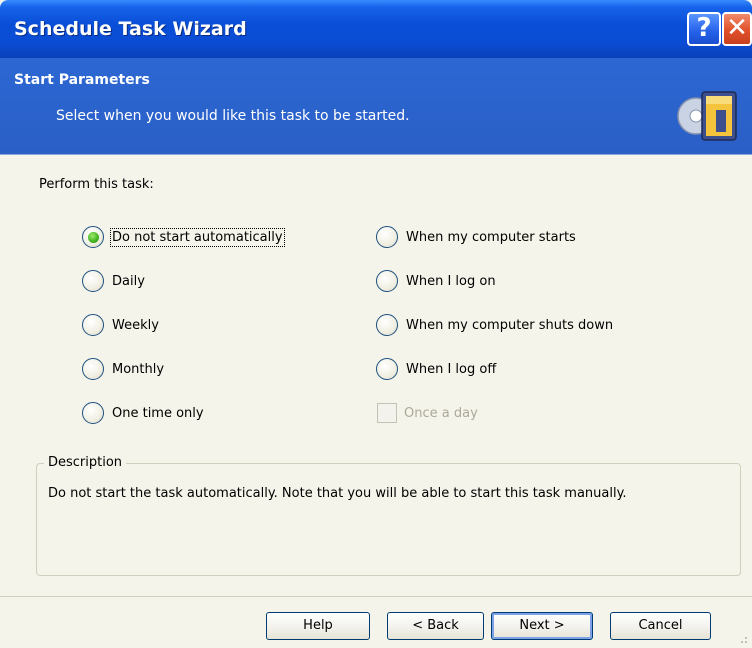 The height and width of the screenshot is (648, 752). What do you see at coordinates (85, 462) in the screenshot?
I see `description-legend: Description` at bounding box center [85, 462].